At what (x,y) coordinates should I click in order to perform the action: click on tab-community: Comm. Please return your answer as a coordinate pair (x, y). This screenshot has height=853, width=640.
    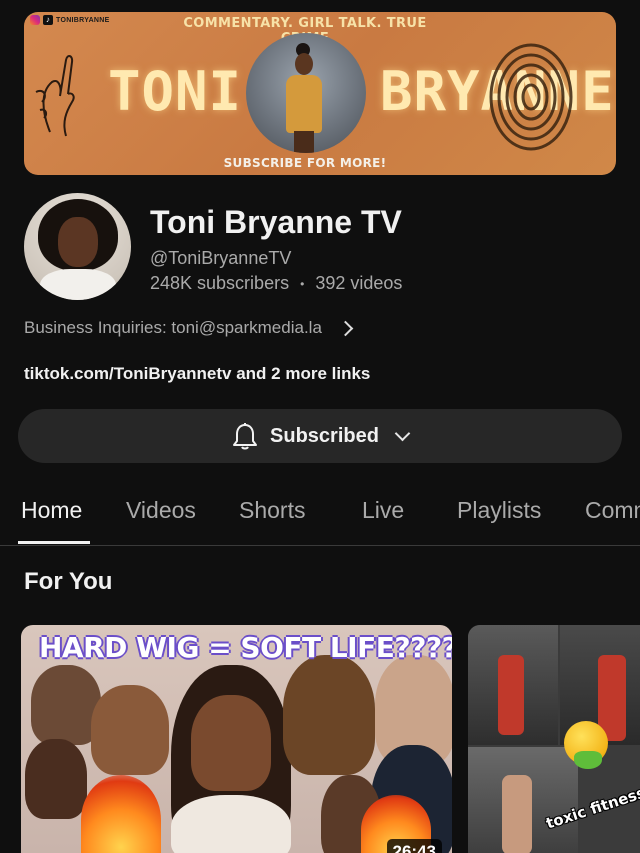
    Looking at the image, I should click on (612, 510).